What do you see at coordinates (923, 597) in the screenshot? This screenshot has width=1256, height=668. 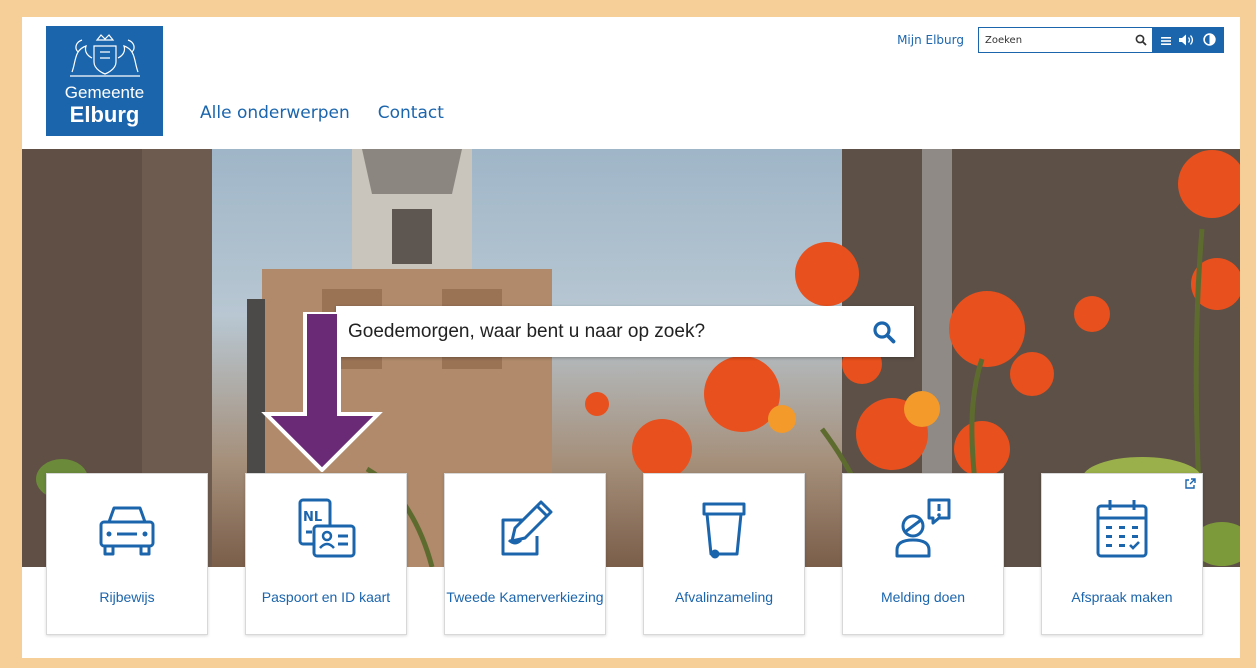 I see `tile-label: Melding doen` at bounding box center [923, 597].